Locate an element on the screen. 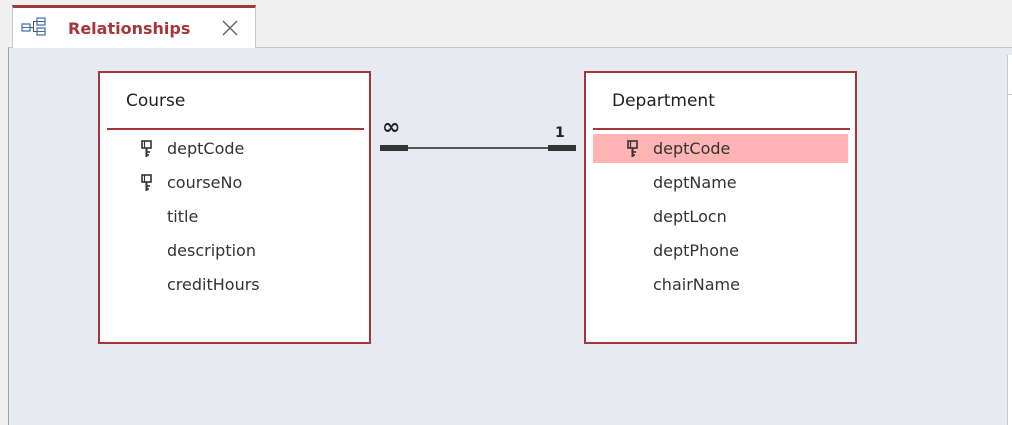 The height and width of the screenshot is (425, 1012). field-name: description is located at coordinates (211, 250).